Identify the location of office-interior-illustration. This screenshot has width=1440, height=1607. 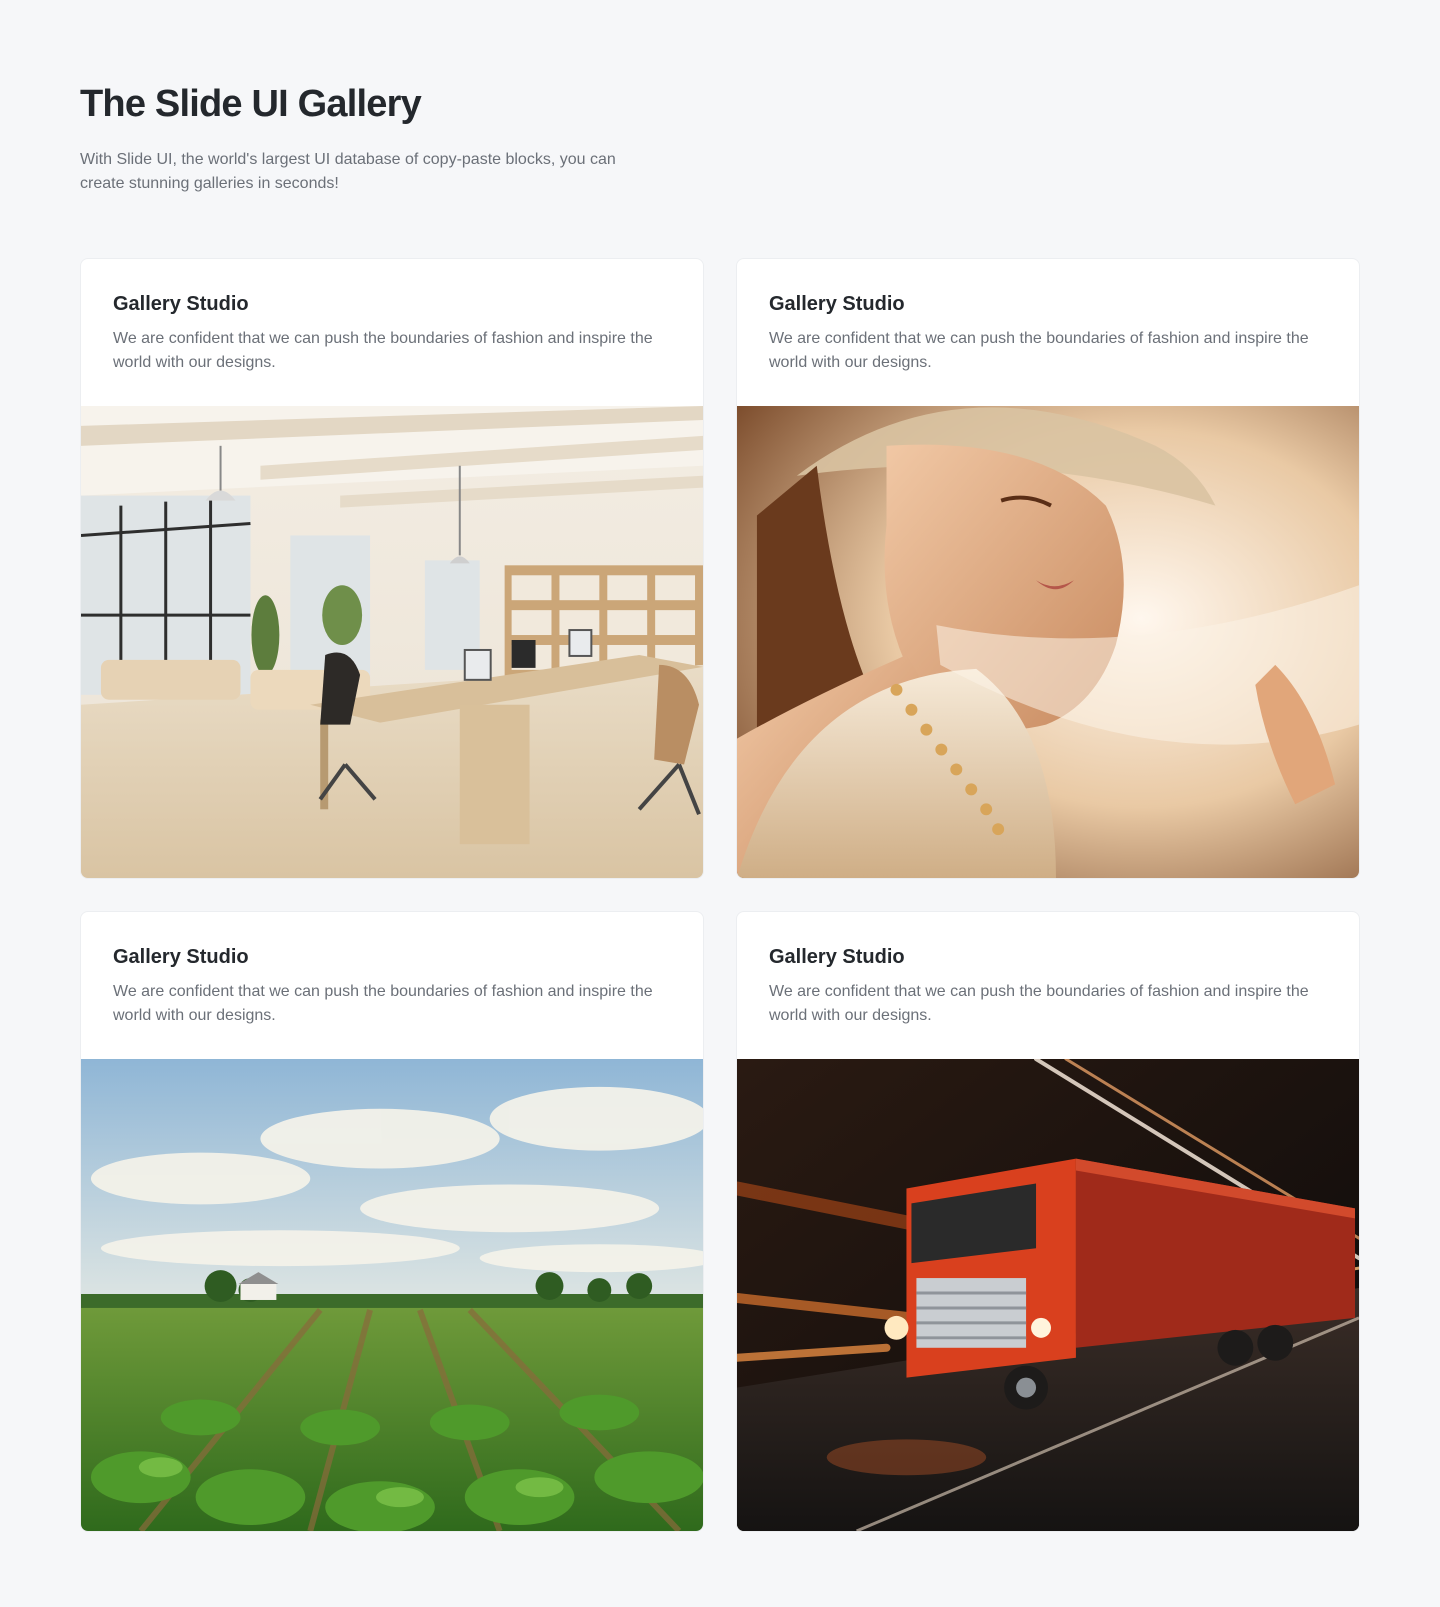
(392, 642).